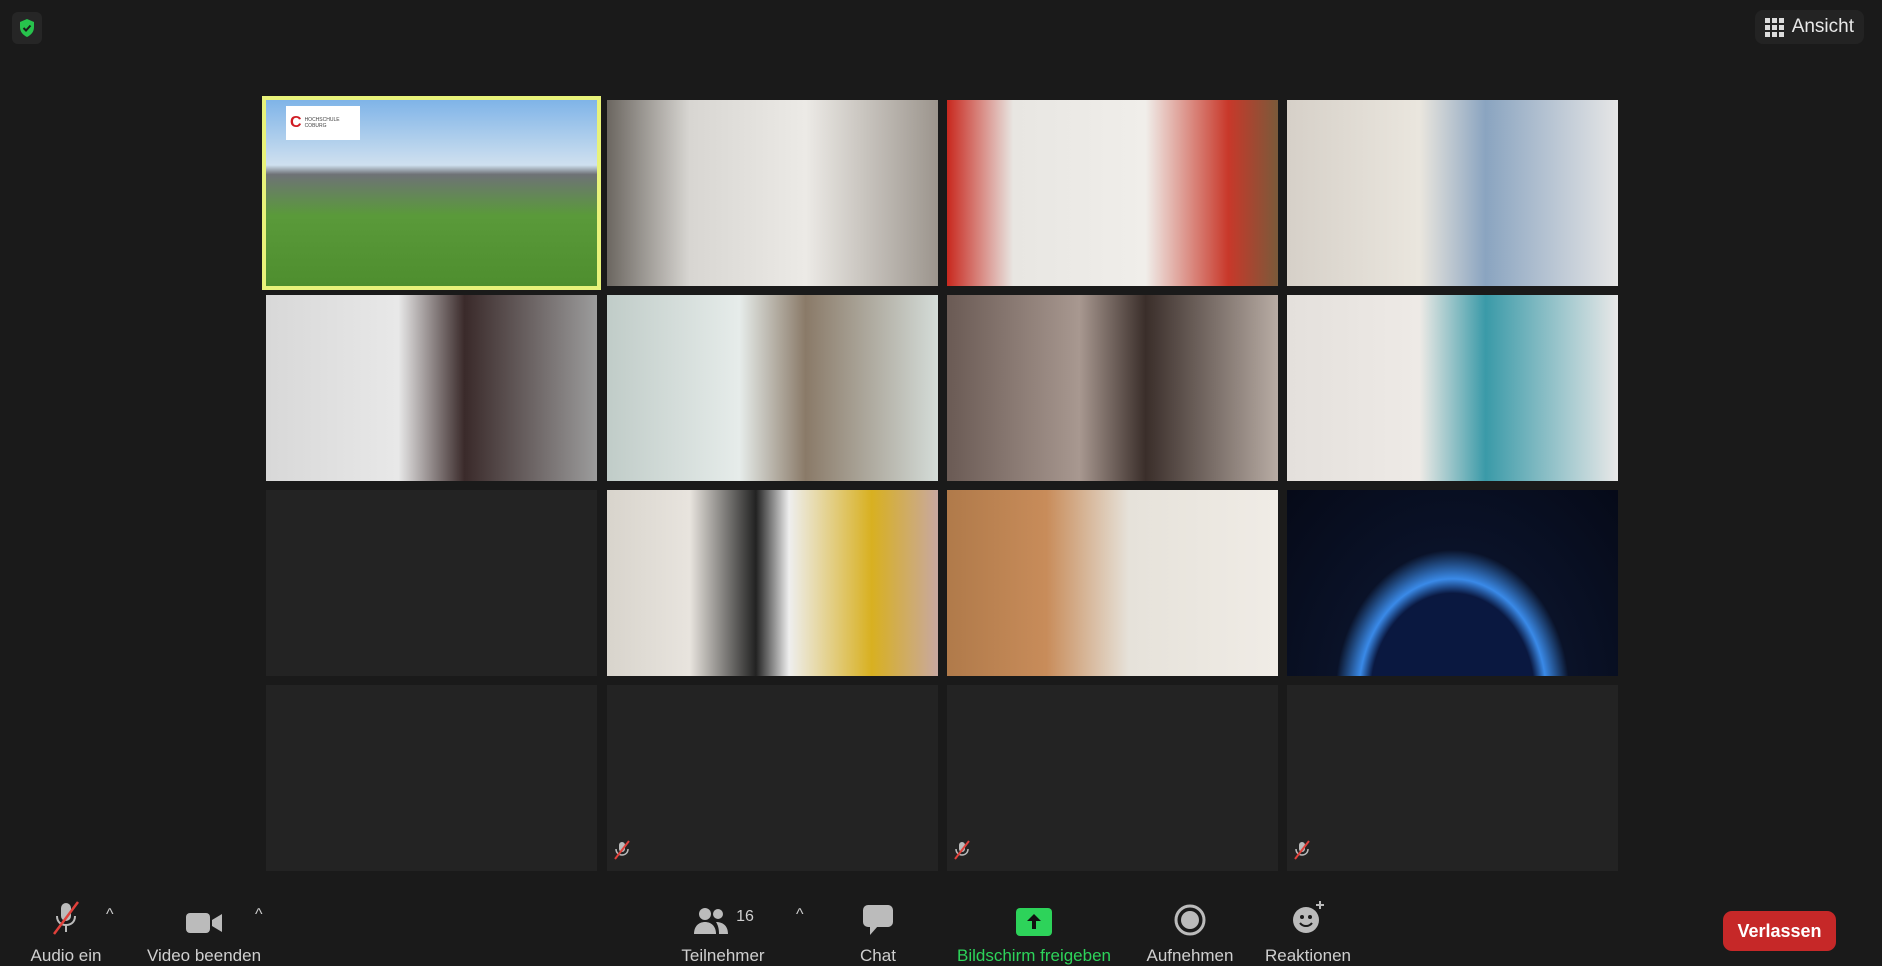 The image size is (1882, 966). I want to click on shield-check-icon, so click(27, 28).